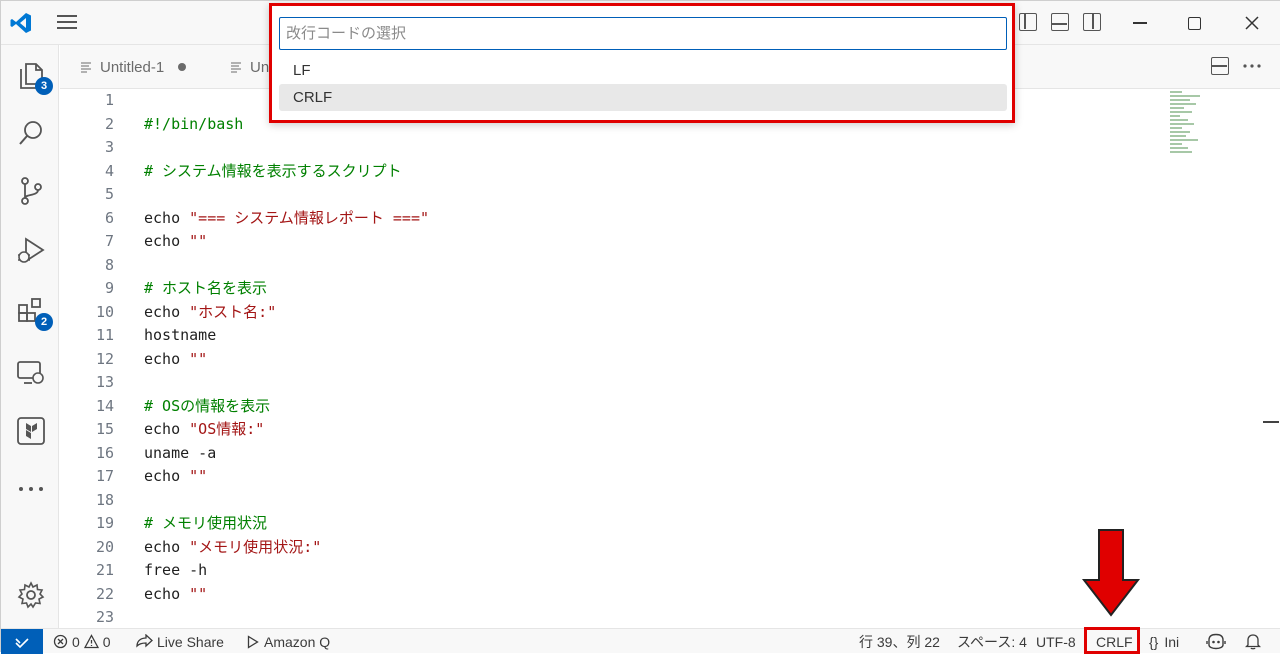 This screenshot has width=1280, height=654. I want to click on maximize-icon, so click(1194, 23).